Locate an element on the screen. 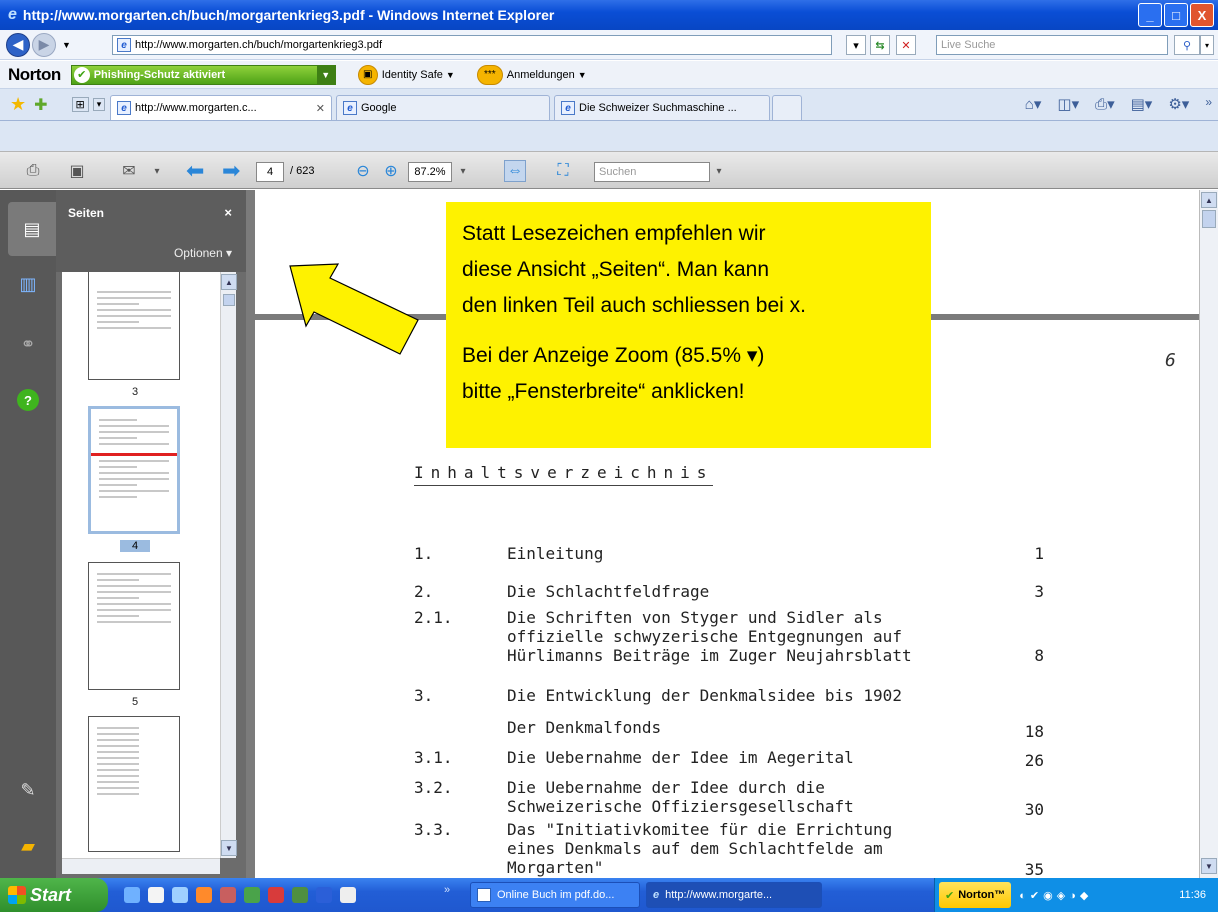 The image size is (1218, 912). clock: 11:36 is located at coordinates (1192, 895).